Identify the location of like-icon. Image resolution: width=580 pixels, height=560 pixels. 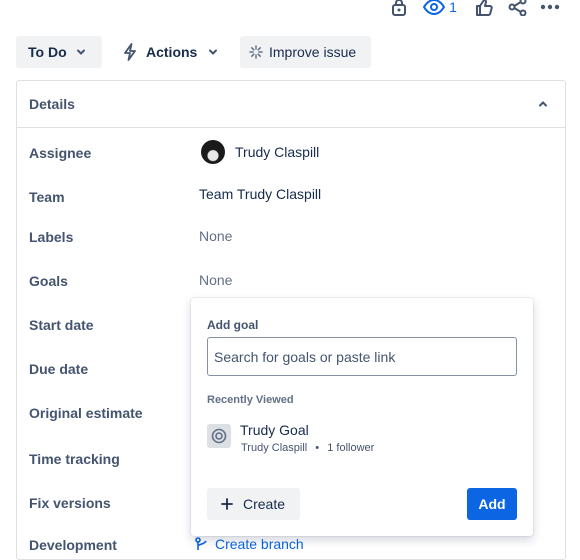
(484, 8).